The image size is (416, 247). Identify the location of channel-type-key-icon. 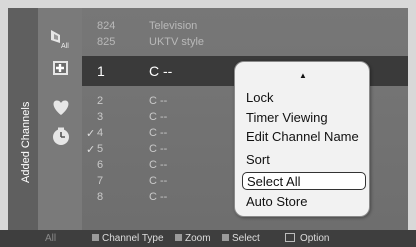
(95, 237).